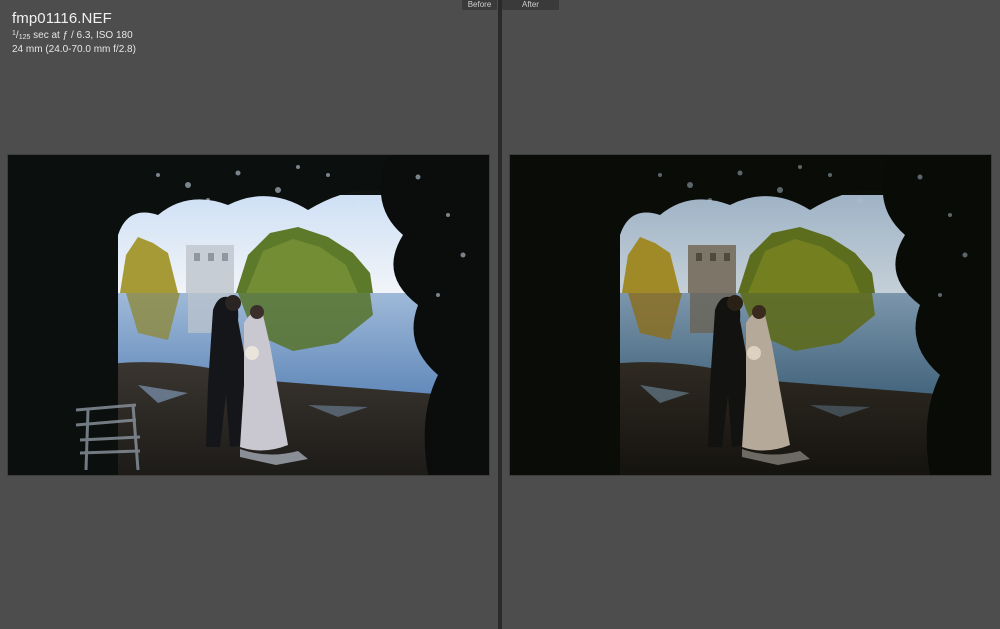 This screenshot has height=629, width=1000. I want to click on before-label: Before, so click(479, 5).